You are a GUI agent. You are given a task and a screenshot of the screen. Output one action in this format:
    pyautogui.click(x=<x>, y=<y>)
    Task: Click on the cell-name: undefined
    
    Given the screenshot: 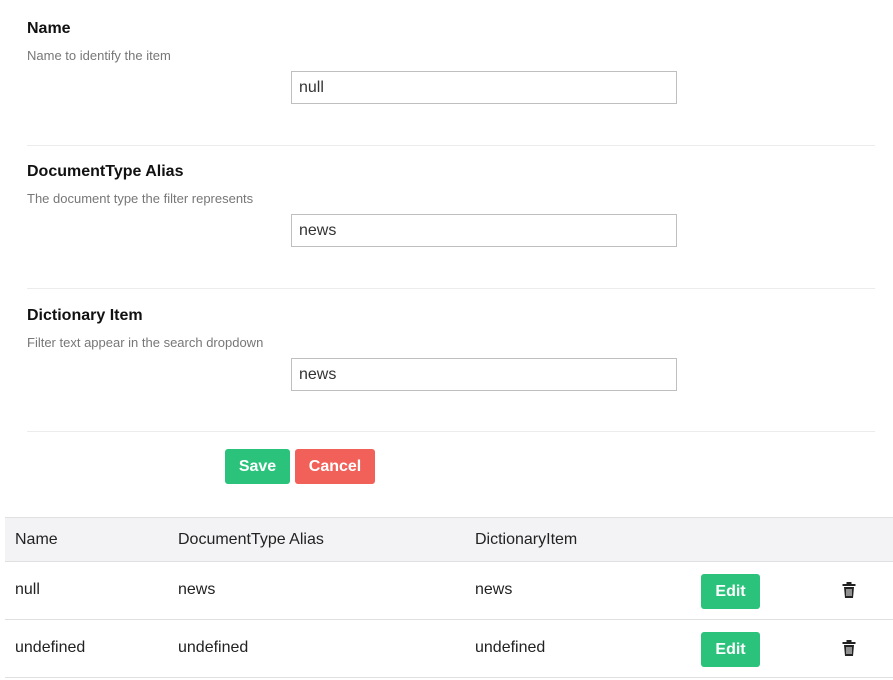 What is the action you would take?
    pyautogui.click(x=50, y=647)
    